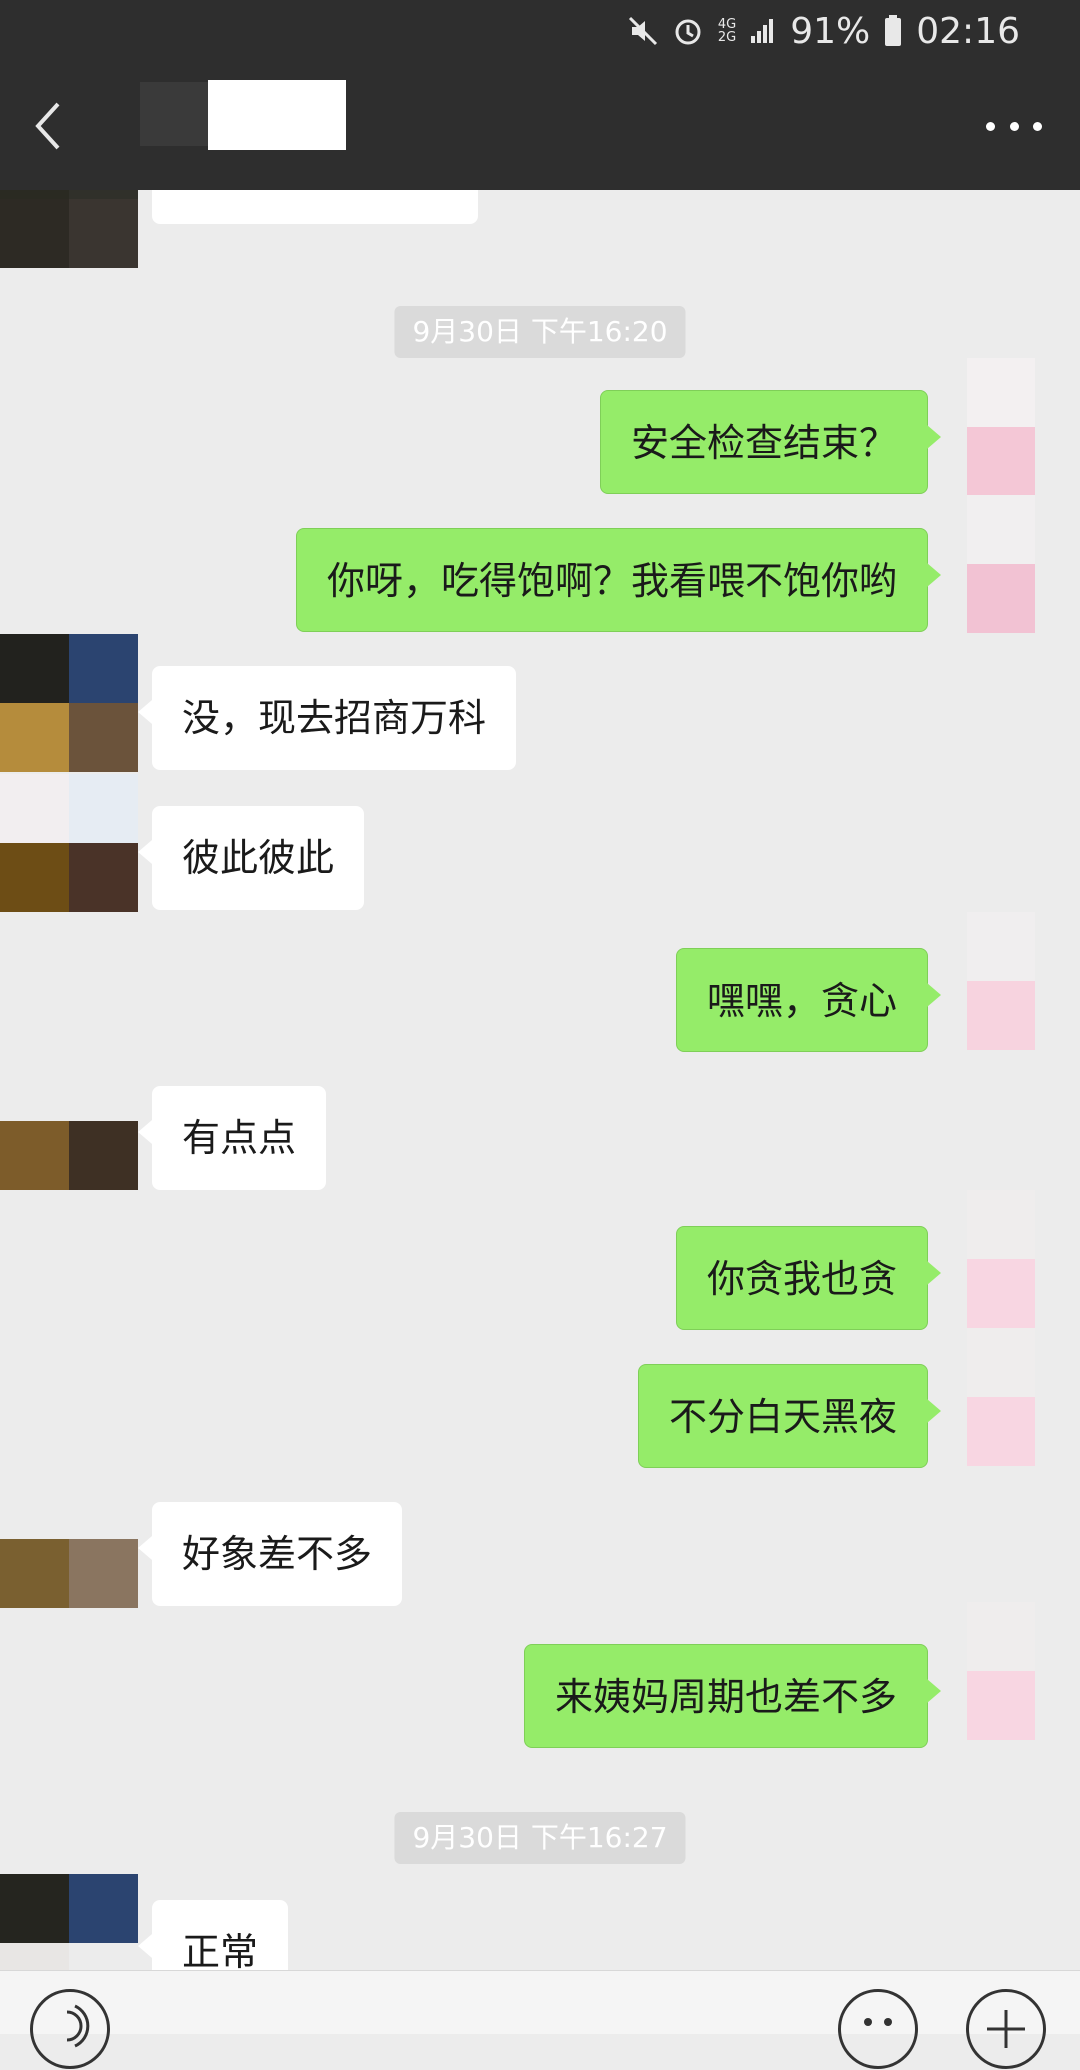 The image size is (1080, 2070). I want to click on chevron-left-icon, so click(47, 126).